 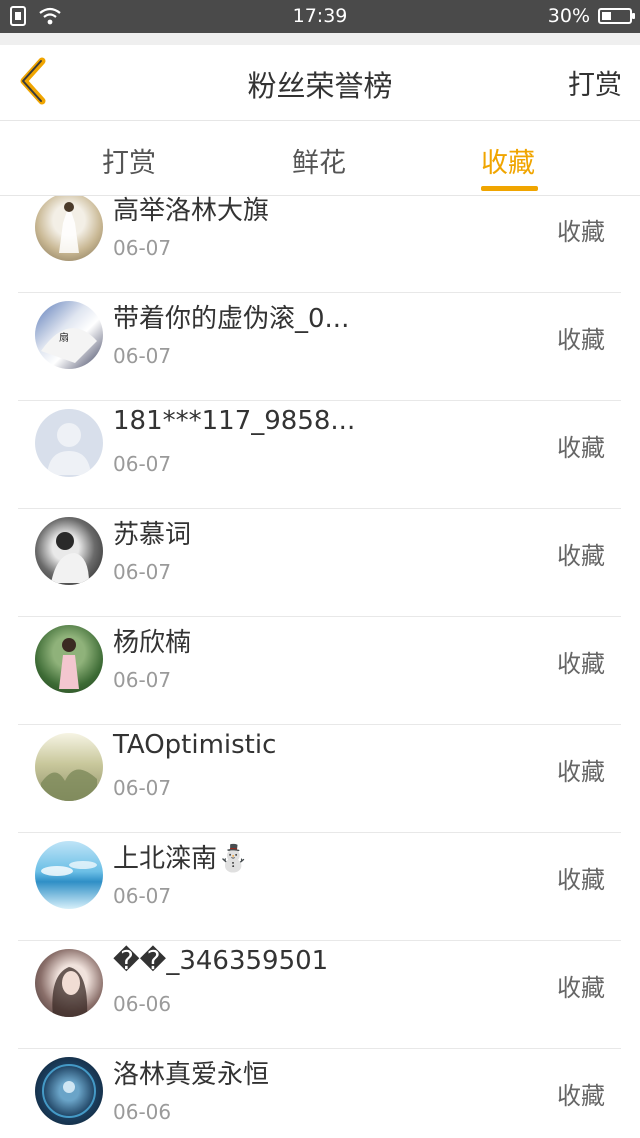 What do you see at coordinates (319, 778) in the screenshot?
I see `list-item: TAOptimistic 06-07 收藏` at bounding box center [319, 778].